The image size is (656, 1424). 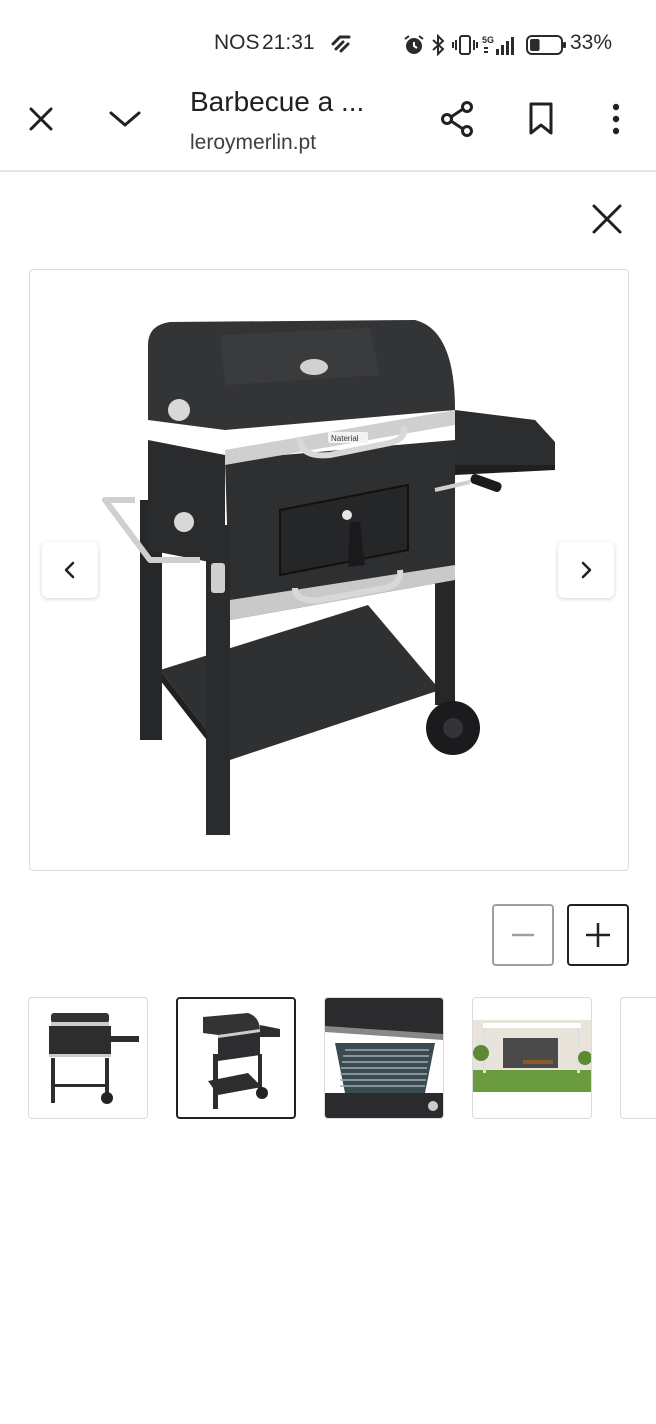 I want to click on thumb-patio-scene, so click(x=532, y=1058).